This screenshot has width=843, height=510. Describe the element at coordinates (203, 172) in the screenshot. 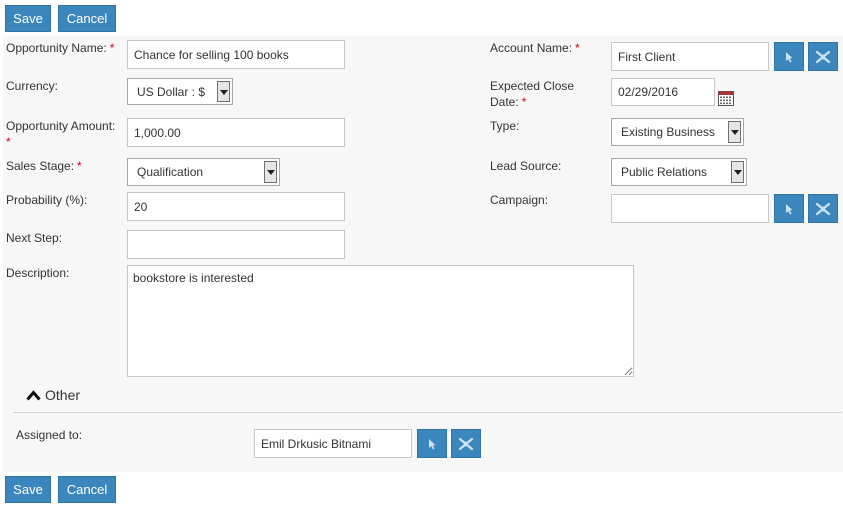

I see `sales-stage-select: Qualification` at that location.